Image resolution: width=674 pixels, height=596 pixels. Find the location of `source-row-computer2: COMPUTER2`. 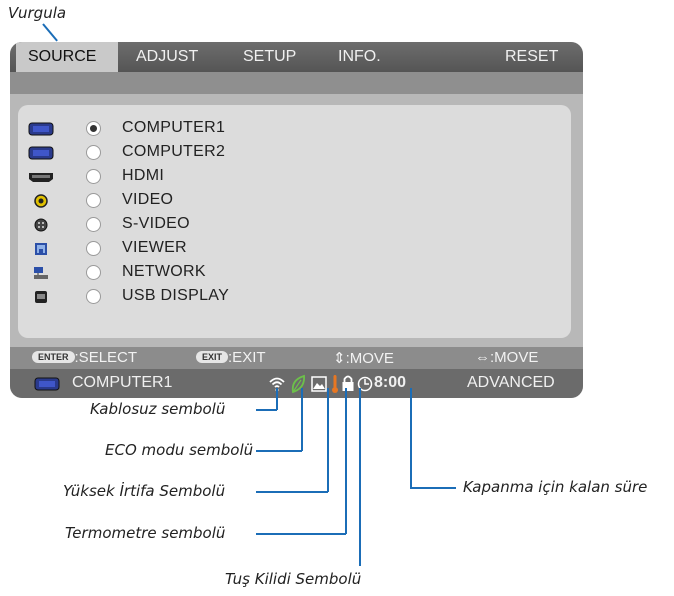

source-row-computer2: COMPUTER2 is located at coordinates (294, 153).